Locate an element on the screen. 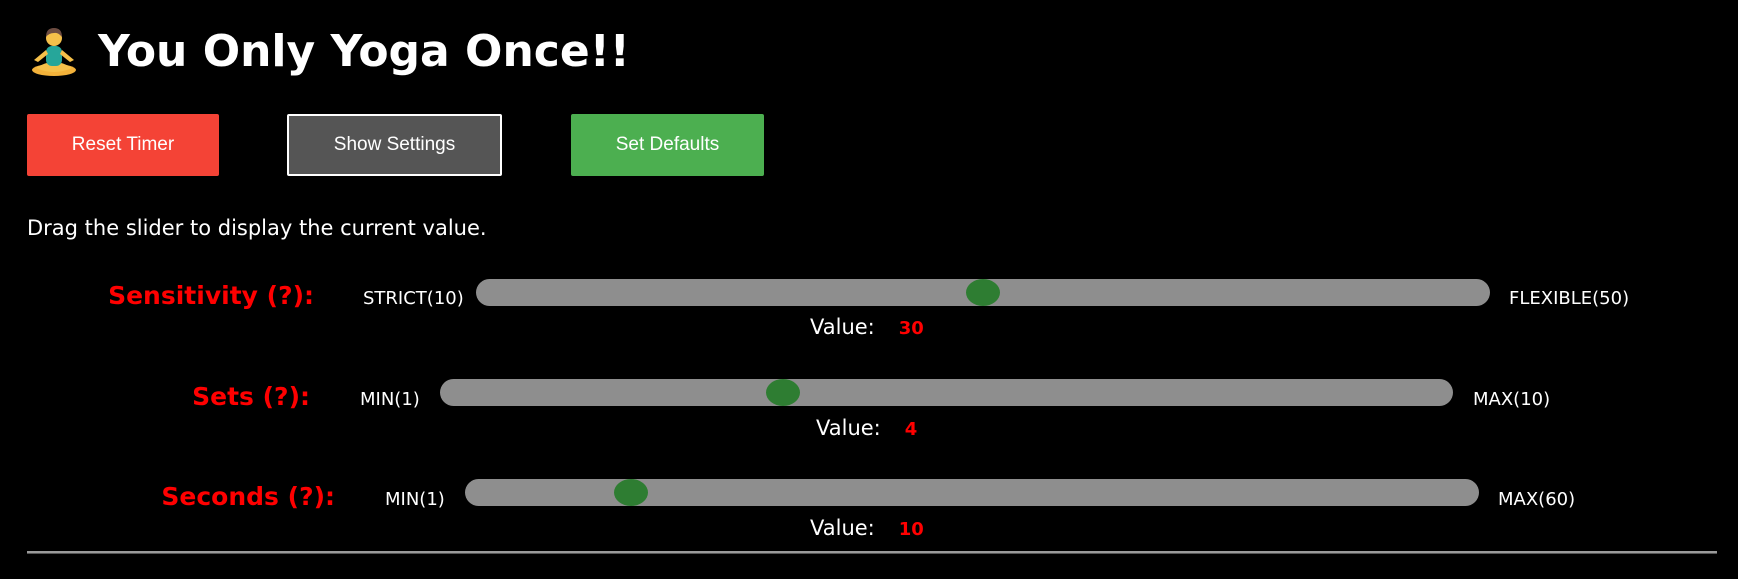 This screenshot has height=579, width=1738. sensitivity-slider-thumb is located at coordinates (983, 292).